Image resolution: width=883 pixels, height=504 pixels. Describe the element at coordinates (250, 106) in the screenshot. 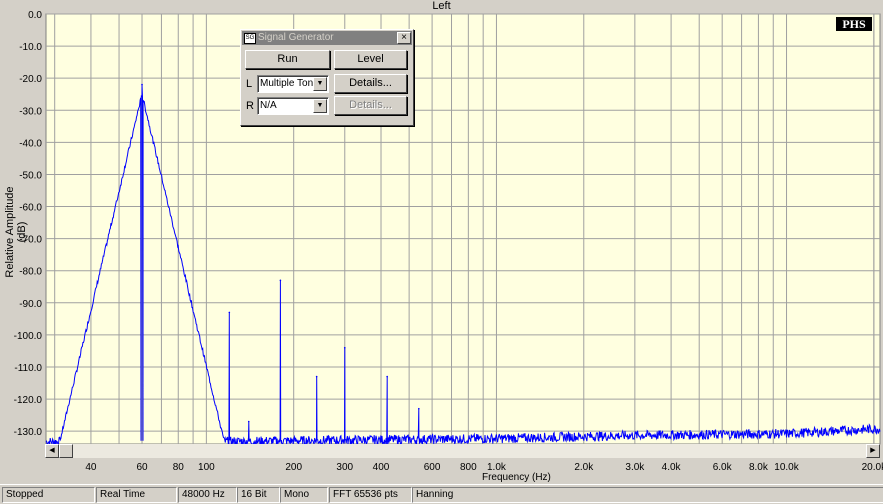

I see `right-channel-label: R` at that location.